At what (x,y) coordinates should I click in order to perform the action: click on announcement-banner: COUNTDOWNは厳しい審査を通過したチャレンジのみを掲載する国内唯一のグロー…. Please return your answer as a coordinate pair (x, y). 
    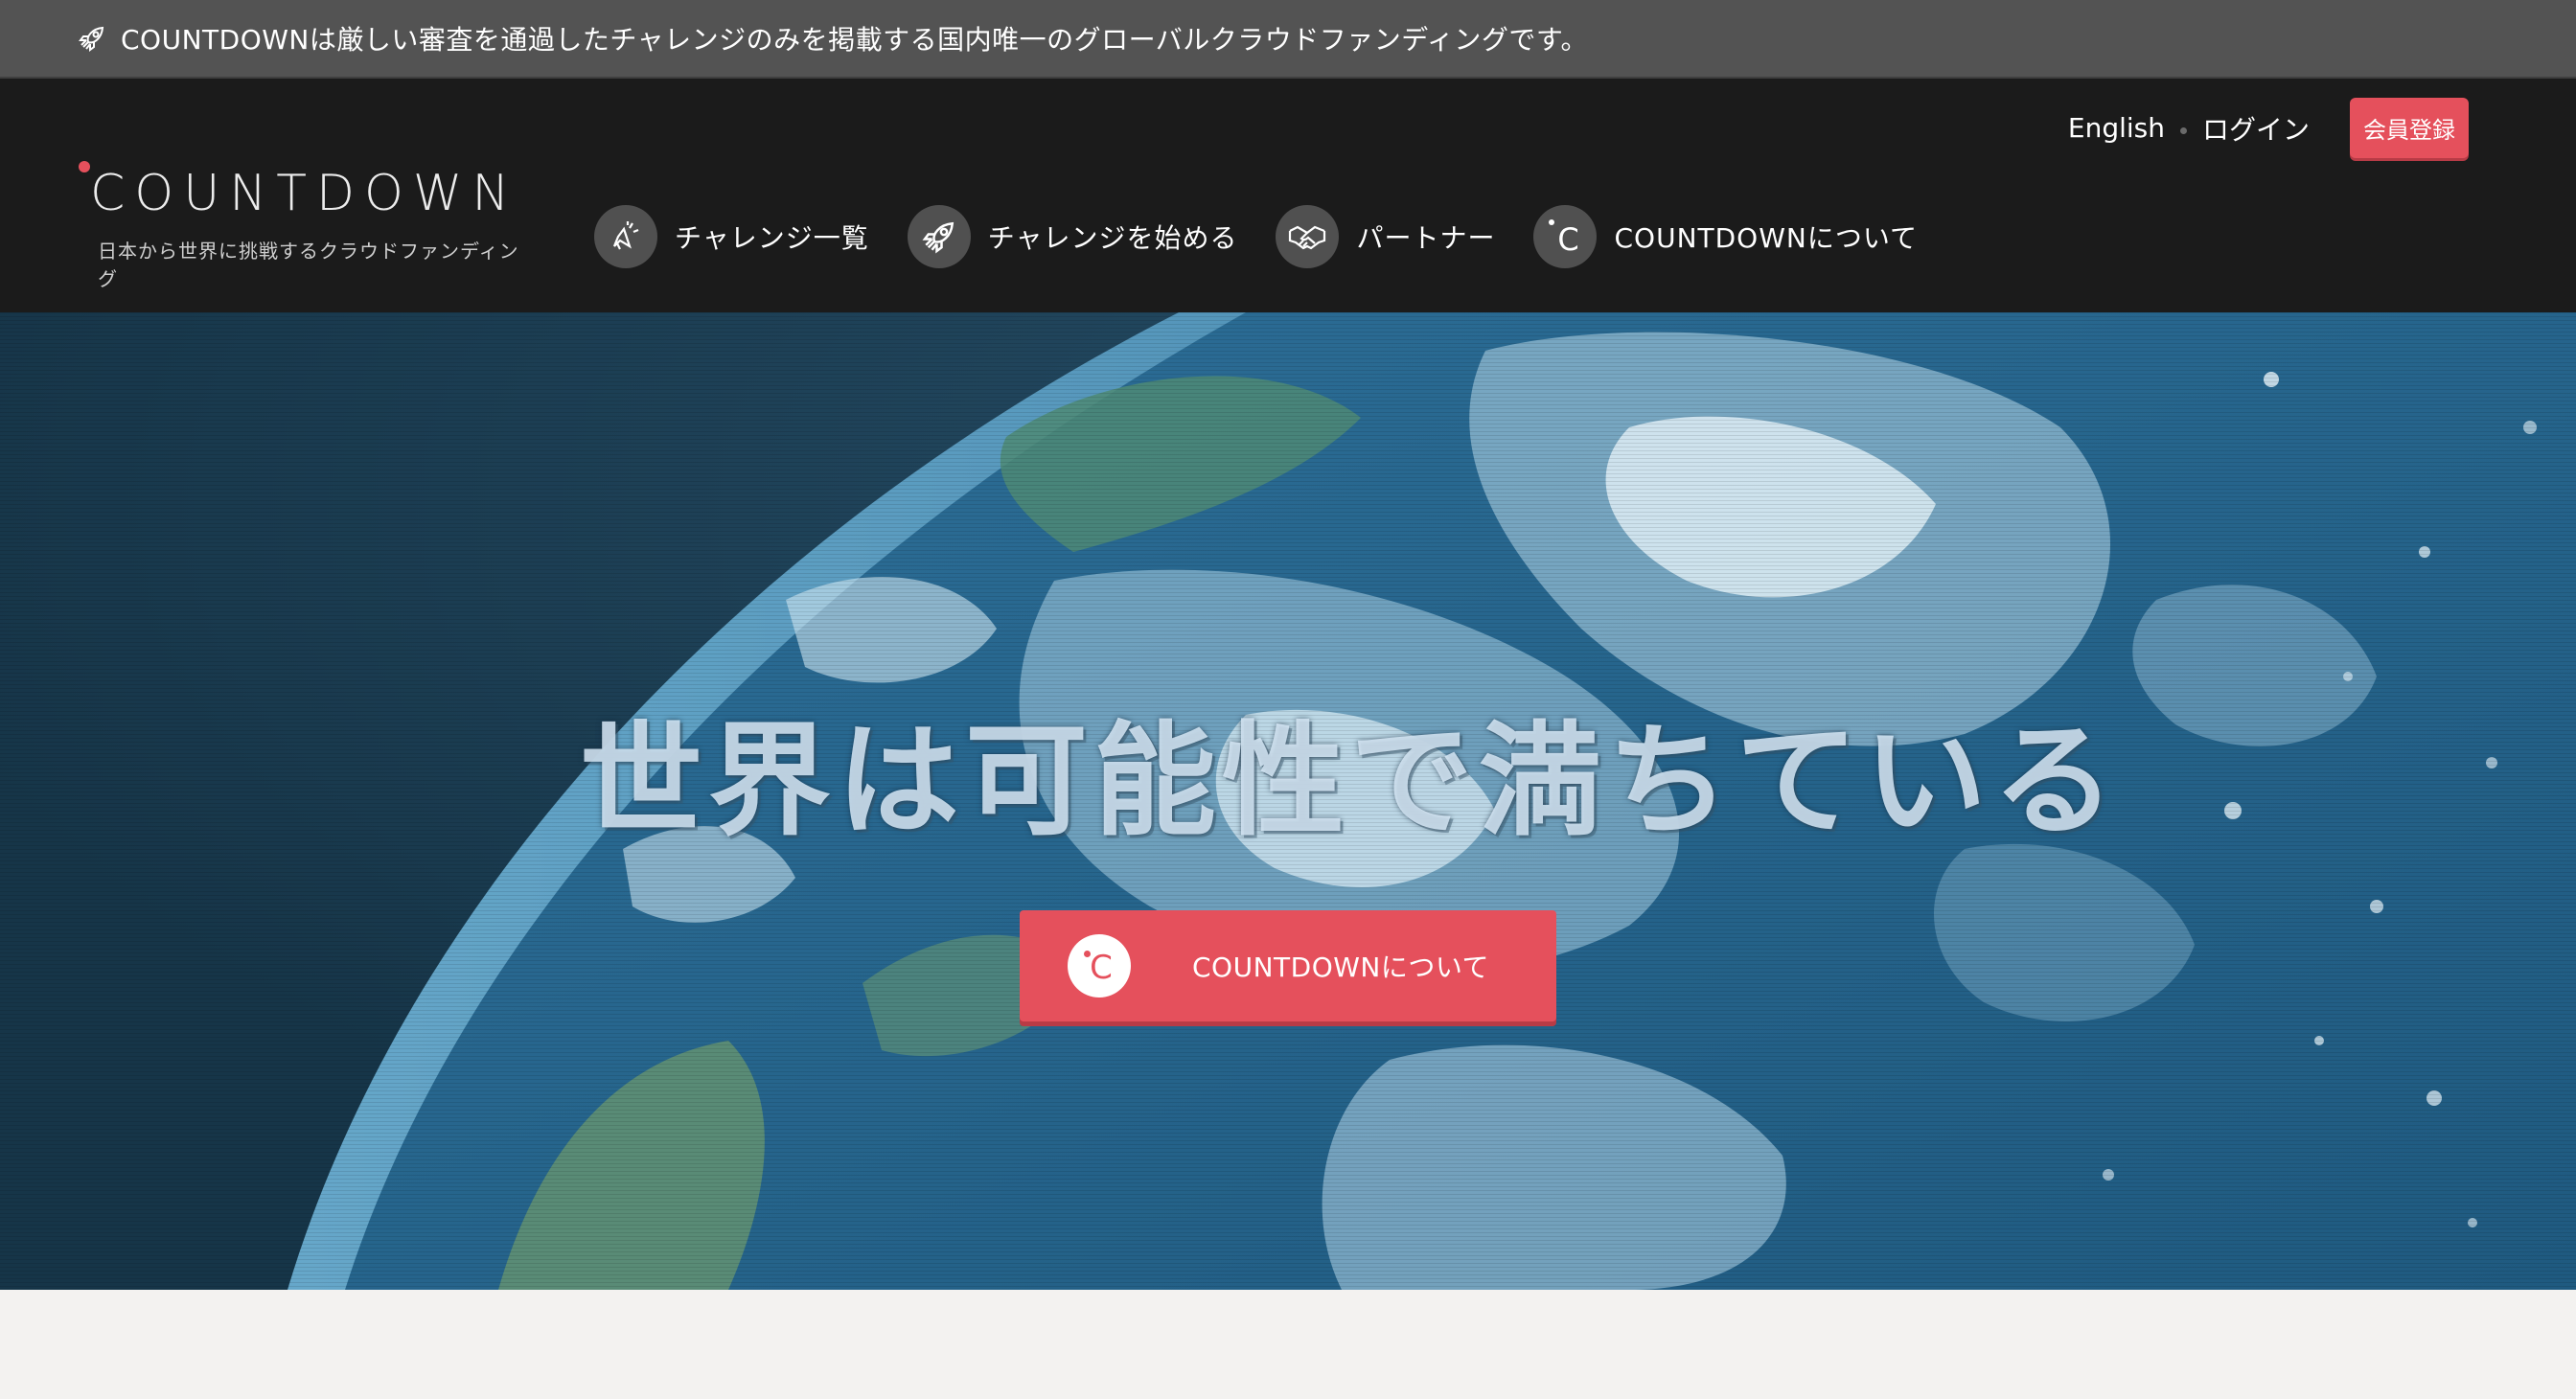
    Looking at the image, I should click on (1288, 39).